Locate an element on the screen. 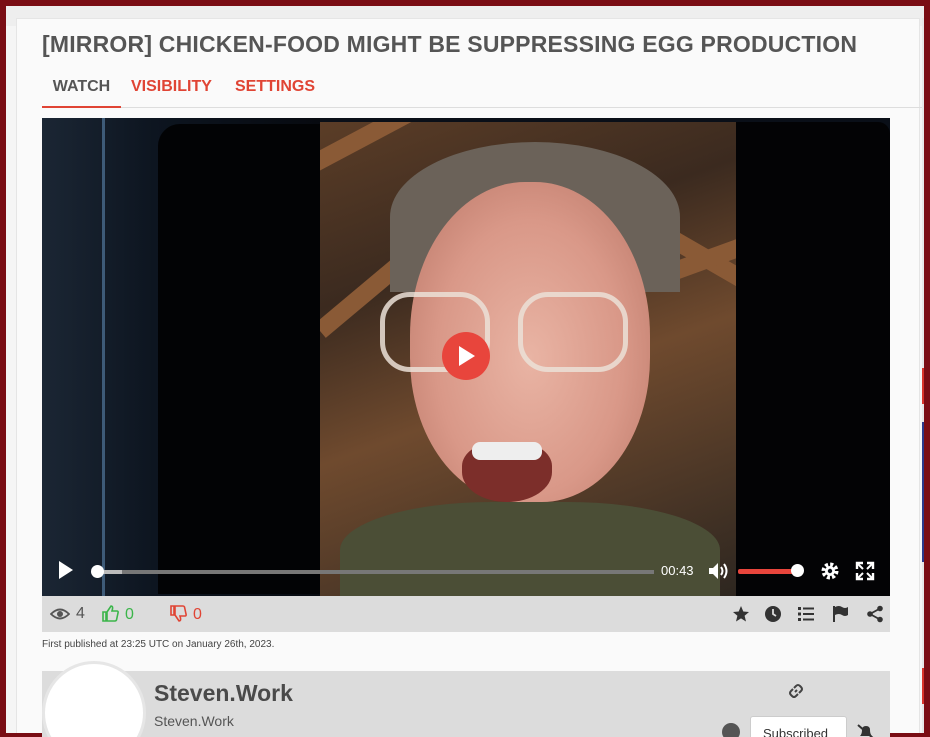  like-button: 0 is located at coordinates (118, 614).